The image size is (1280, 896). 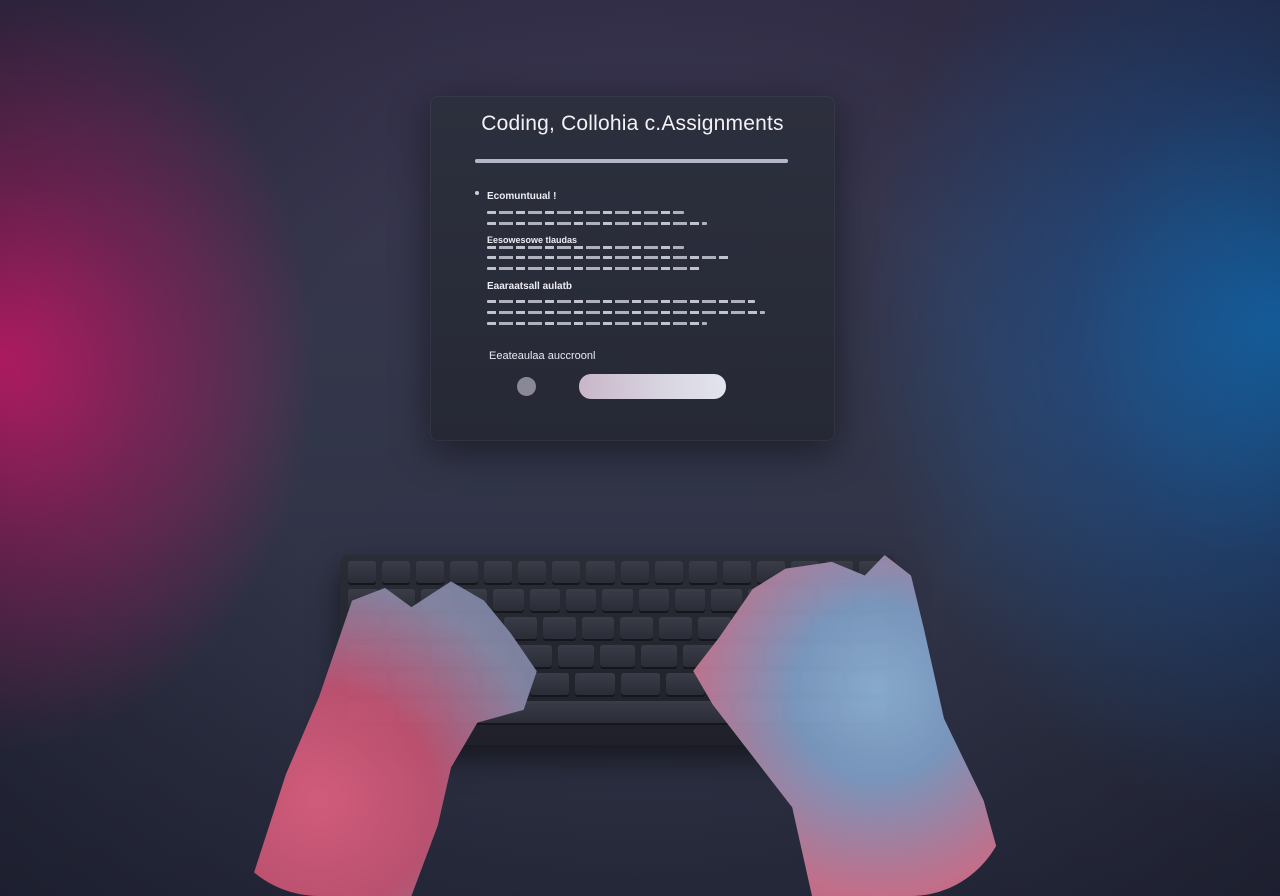 I want to click on bullet-icon, so click(x=477, y=193).